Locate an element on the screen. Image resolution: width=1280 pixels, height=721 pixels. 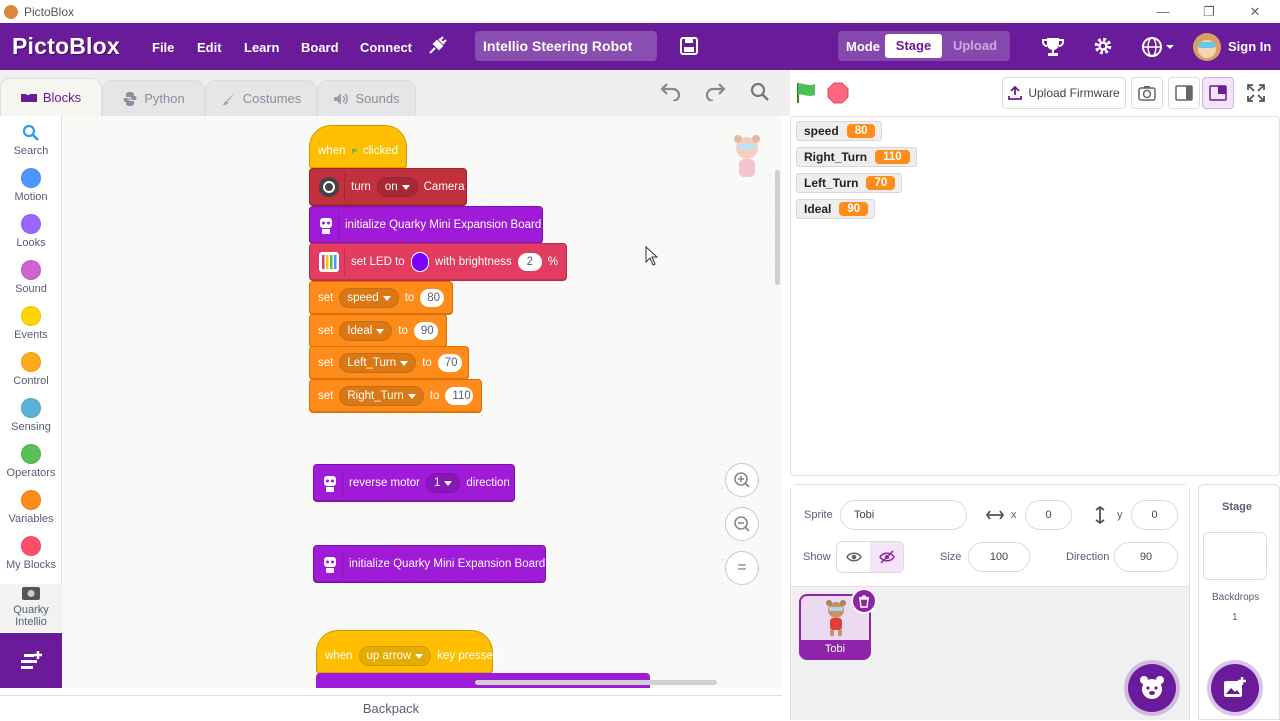
search-workspace-icon is located at coordinates (760, 92).